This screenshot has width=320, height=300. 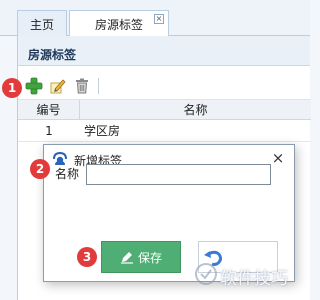 I want to click on save-button-label: 保存, so click(x=149, y=257).